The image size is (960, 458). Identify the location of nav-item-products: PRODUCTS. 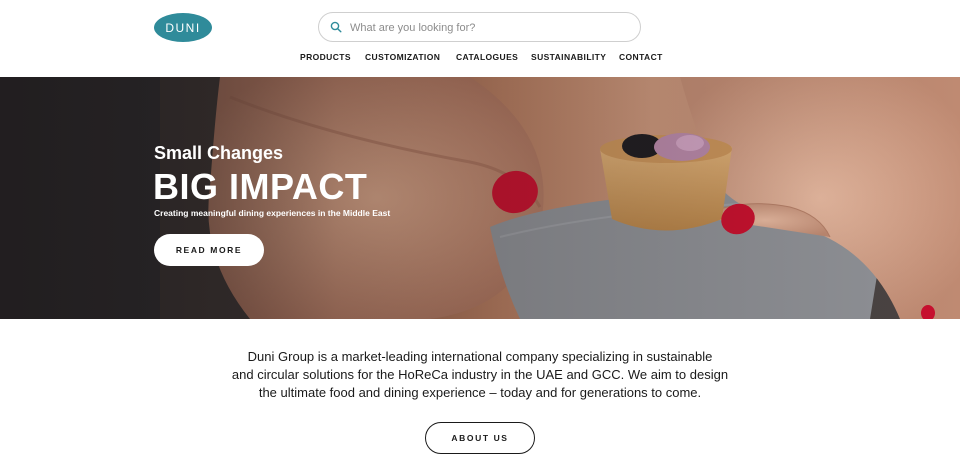
(325, 57).